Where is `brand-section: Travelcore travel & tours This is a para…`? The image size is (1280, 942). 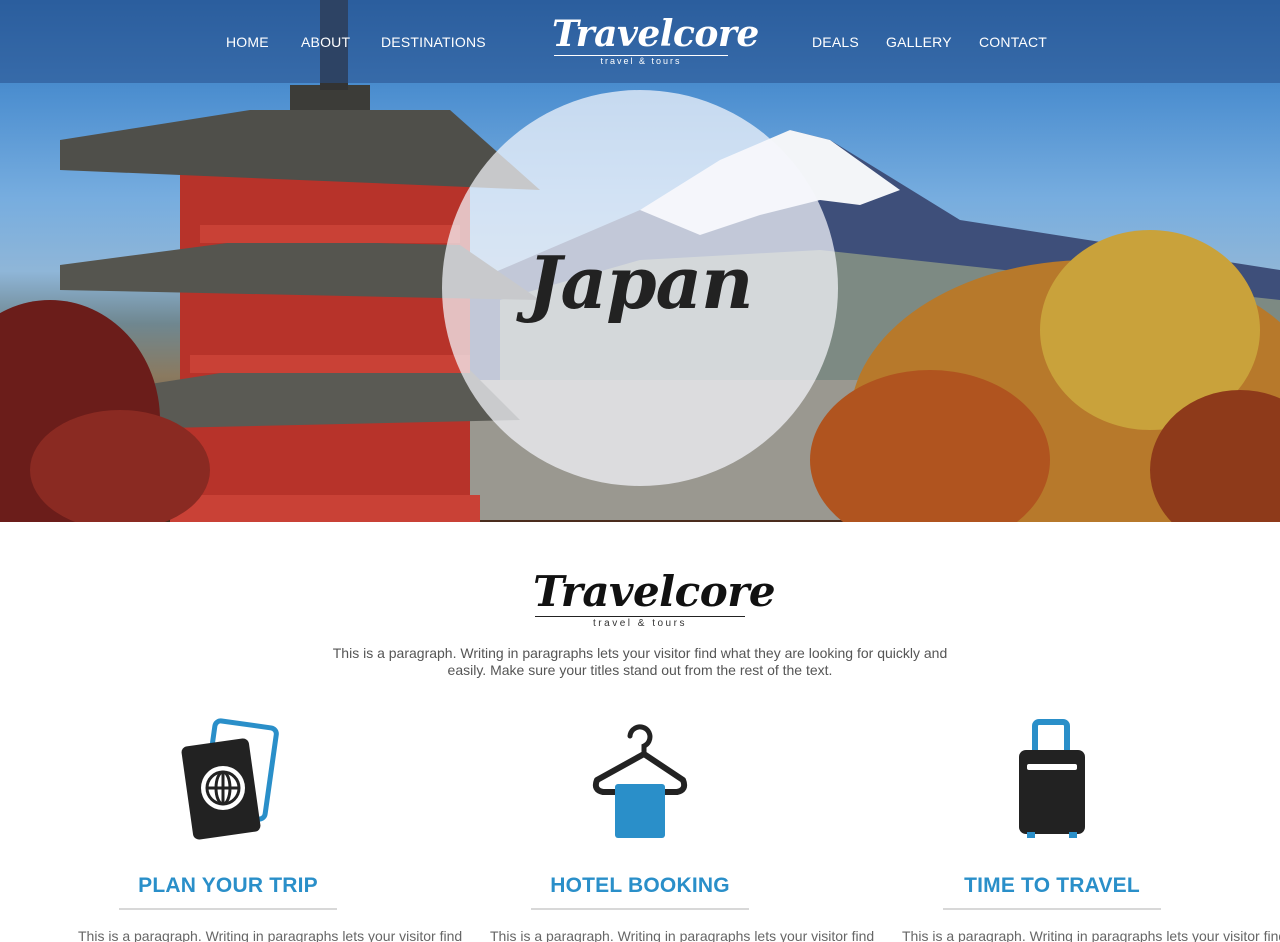
brand-section: Travelcore travel & tours This is a para… is located at coordinates (640, 623).